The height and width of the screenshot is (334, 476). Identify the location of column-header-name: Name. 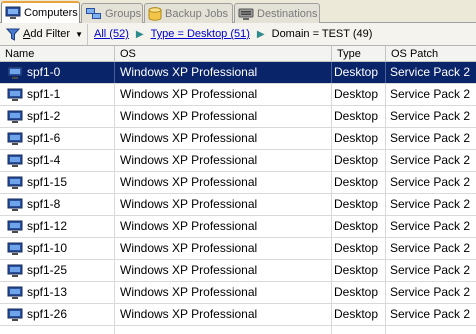
(57, 54).